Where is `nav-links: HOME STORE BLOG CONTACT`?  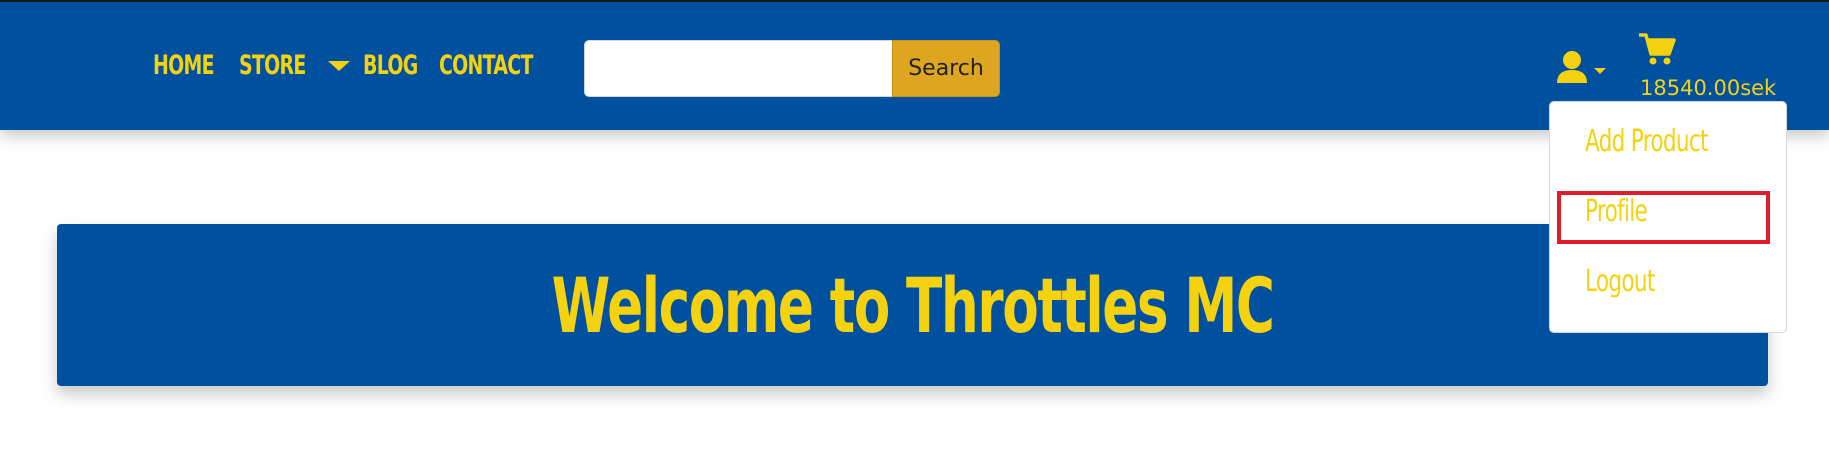
nav-links: HOME STORE BLOG CONTACT is located at coordinates (343, 65).